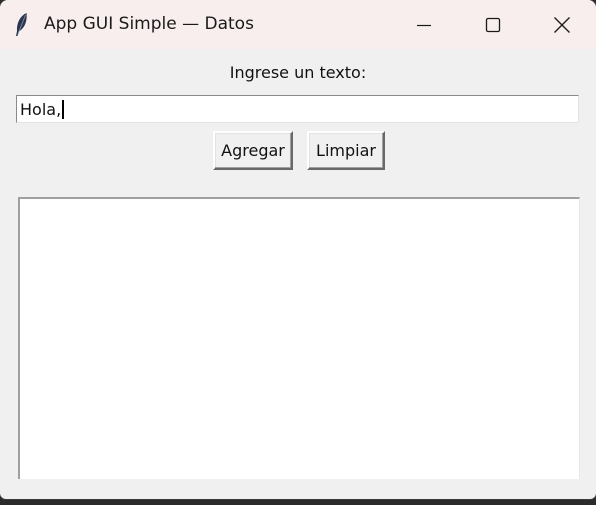 This screenshot has height=505, width=596. I want to click on title-bar: App GUI Simple — Datos, so click(298, 24).